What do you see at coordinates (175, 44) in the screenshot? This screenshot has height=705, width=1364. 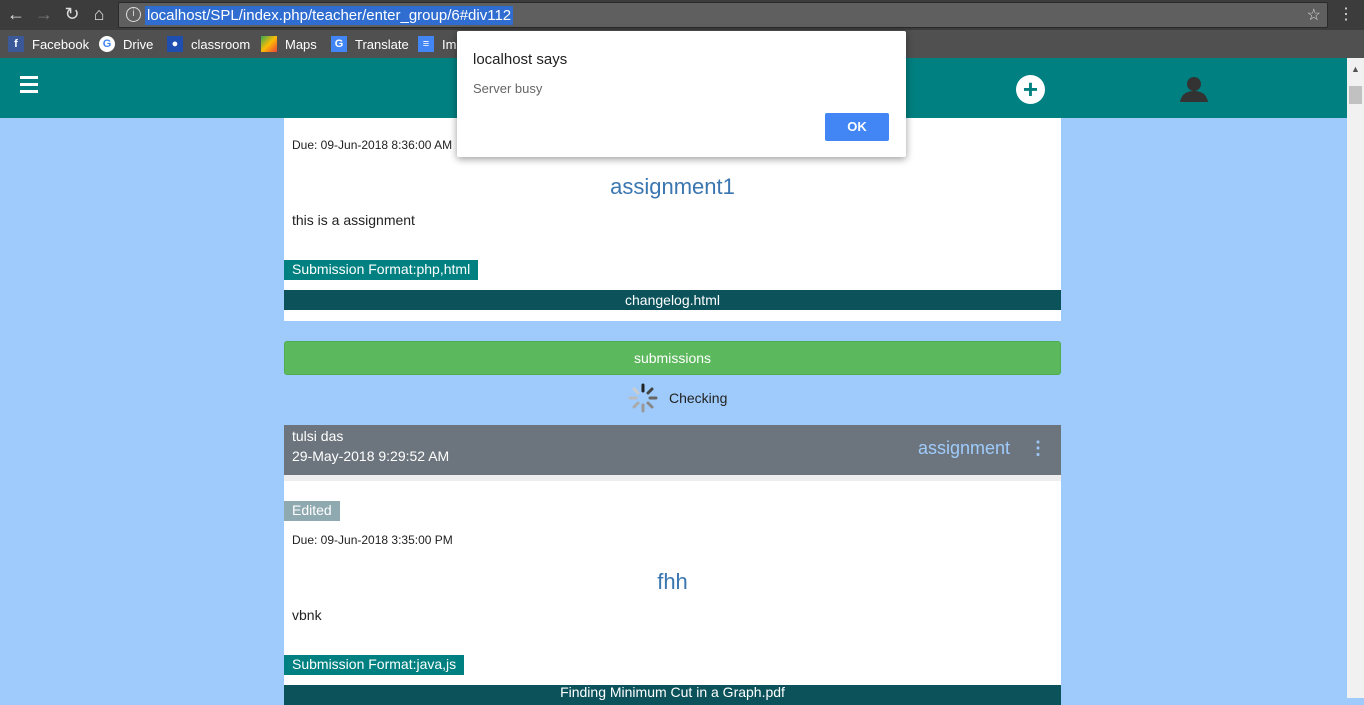 I see `classroom-icon: ●` at bounding box center [175, 44].